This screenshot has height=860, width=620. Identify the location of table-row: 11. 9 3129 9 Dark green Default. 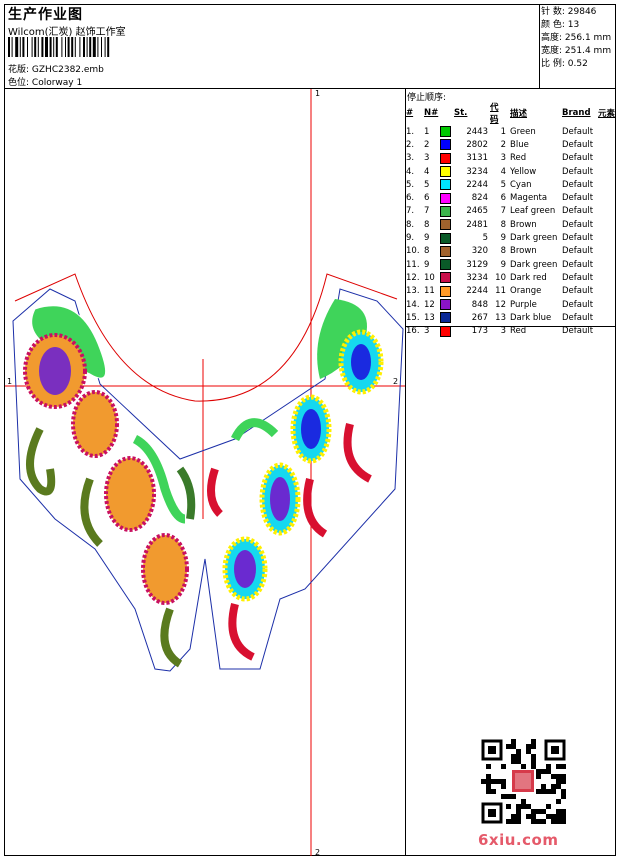
(510, 264).